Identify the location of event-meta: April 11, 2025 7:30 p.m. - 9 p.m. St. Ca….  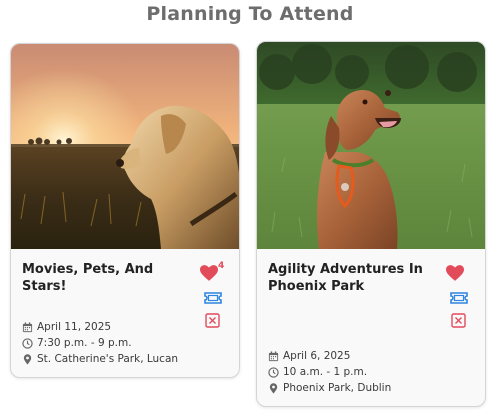
(100, 343).